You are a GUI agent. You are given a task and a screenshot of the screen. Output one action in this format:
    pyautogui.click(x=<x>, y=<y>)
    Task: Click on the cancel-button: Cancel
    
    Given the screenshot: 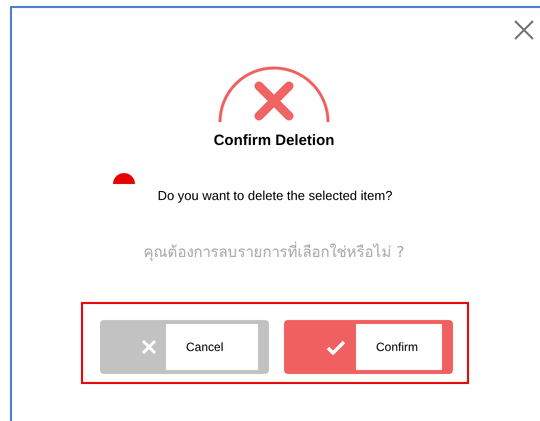 What is the action you would take?
    pyautogui.click(x=184, y=347)
    